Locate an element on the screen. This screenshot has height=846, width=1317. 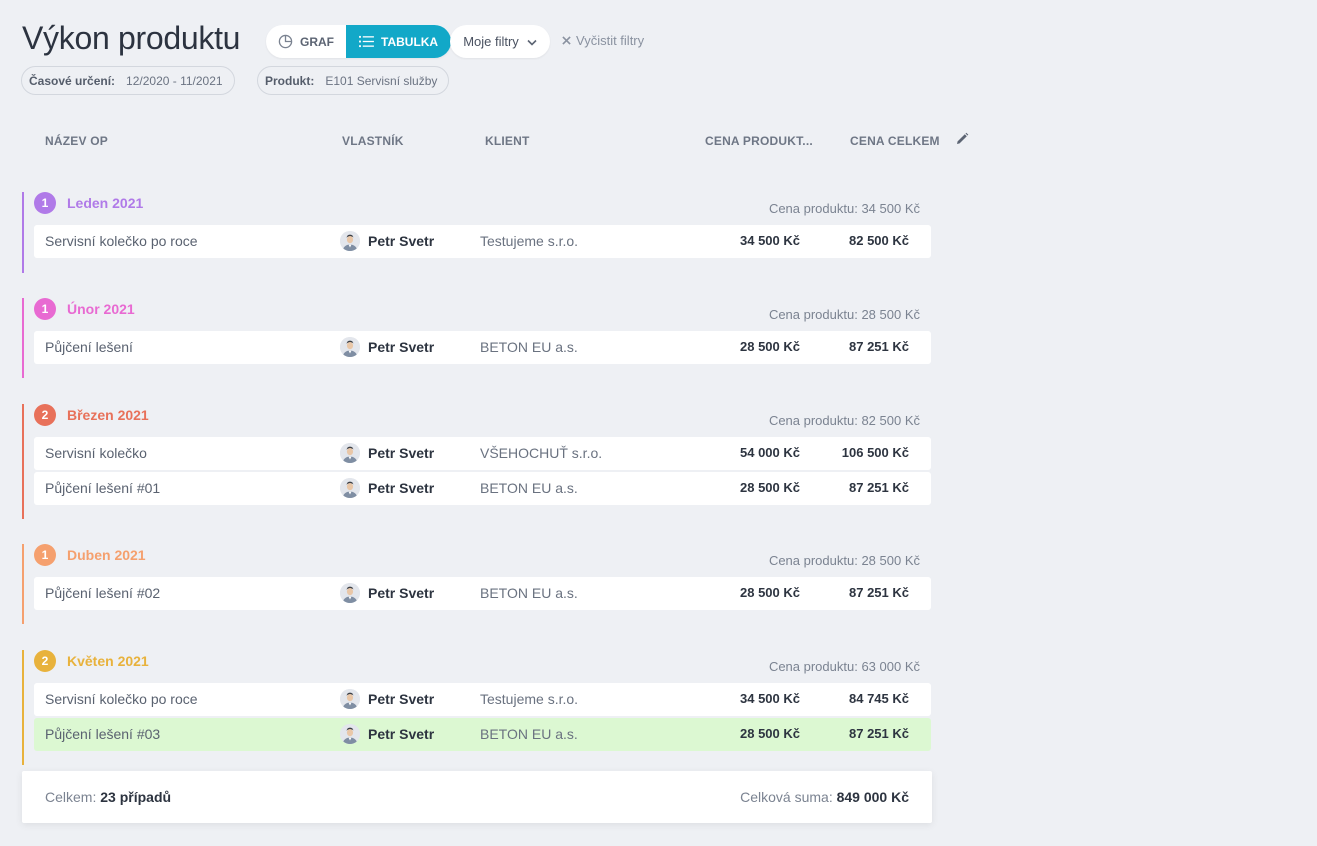
total-sum-label: Celková suma: is located at coordinates (786, 797).